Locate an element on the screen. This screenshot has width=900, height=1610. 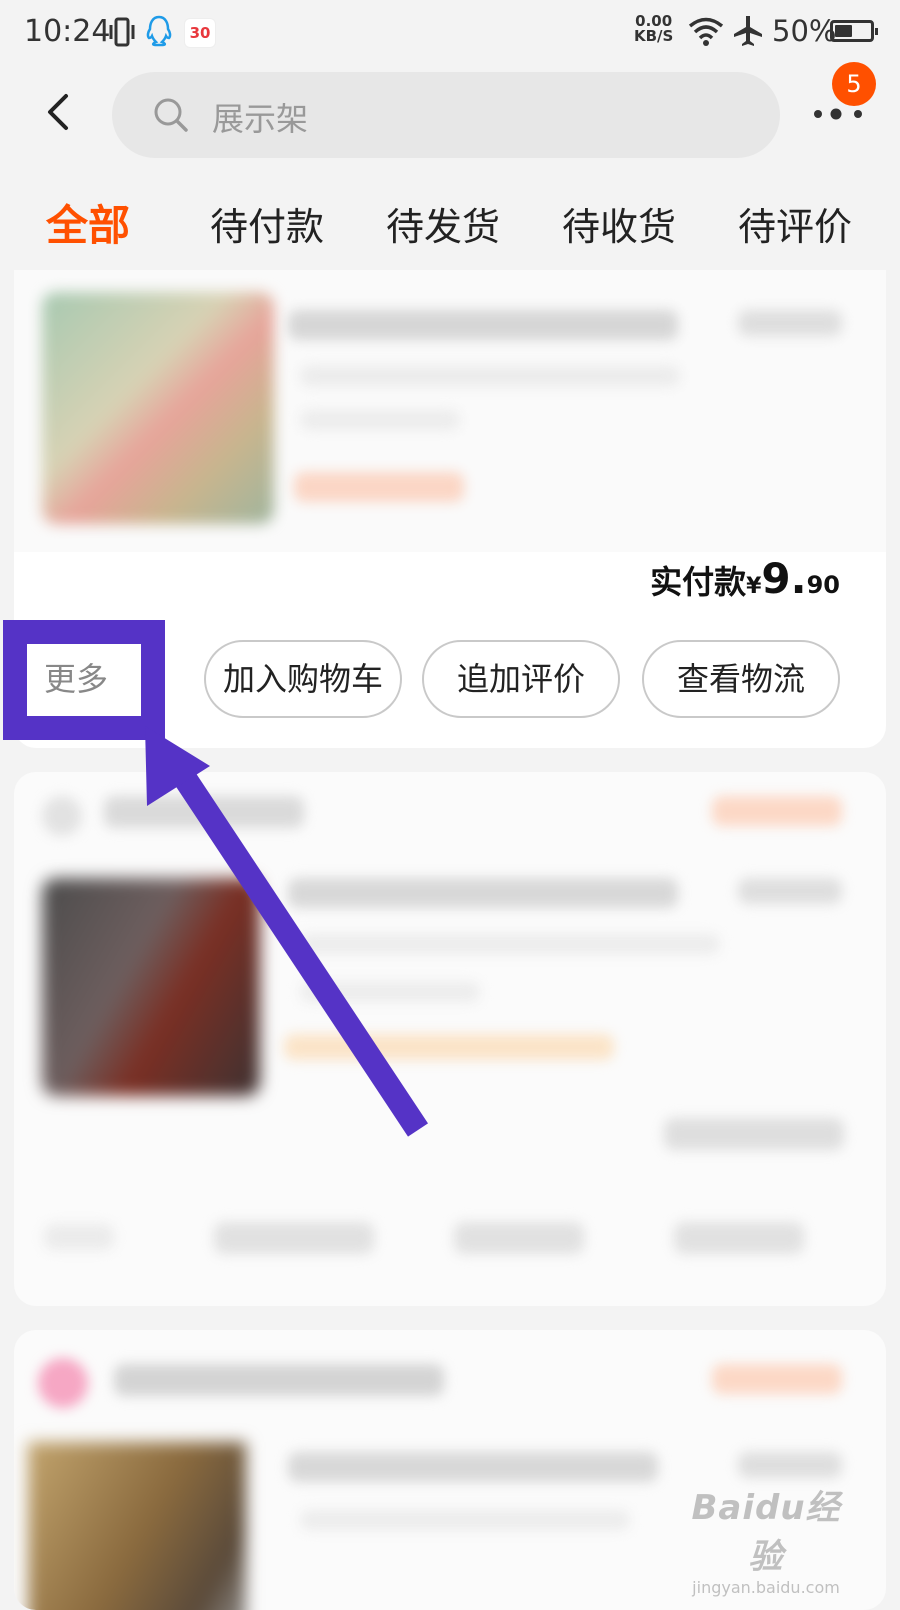
order-tabs: 全部 待付款 待发货 待收货 待评价 is located at coordinates (450, 221).